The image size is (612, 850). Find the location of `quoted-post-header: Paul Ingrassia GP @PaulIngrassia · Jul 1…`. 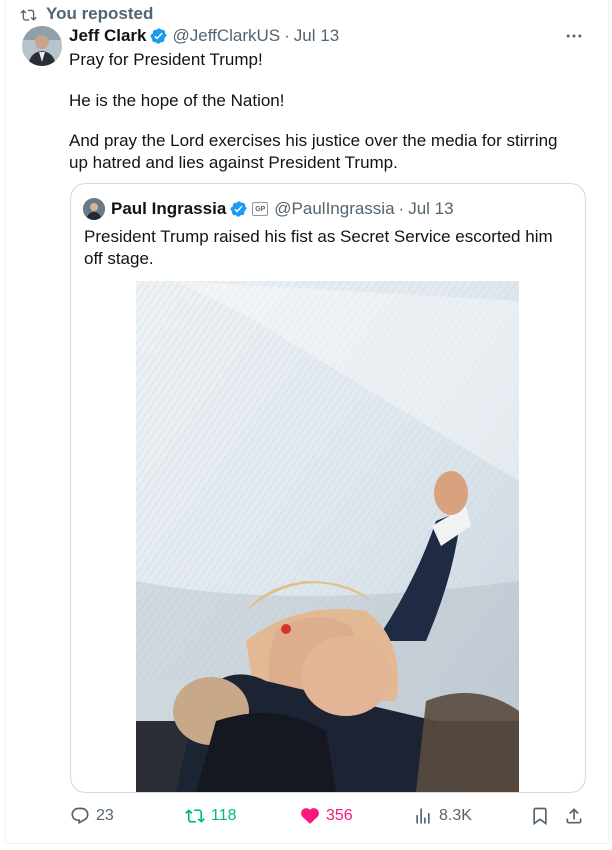

quoted-post-header: Paul Ingrassia GP @PaulIngrassia · Jul 1… is located at coordinates (282, 209).